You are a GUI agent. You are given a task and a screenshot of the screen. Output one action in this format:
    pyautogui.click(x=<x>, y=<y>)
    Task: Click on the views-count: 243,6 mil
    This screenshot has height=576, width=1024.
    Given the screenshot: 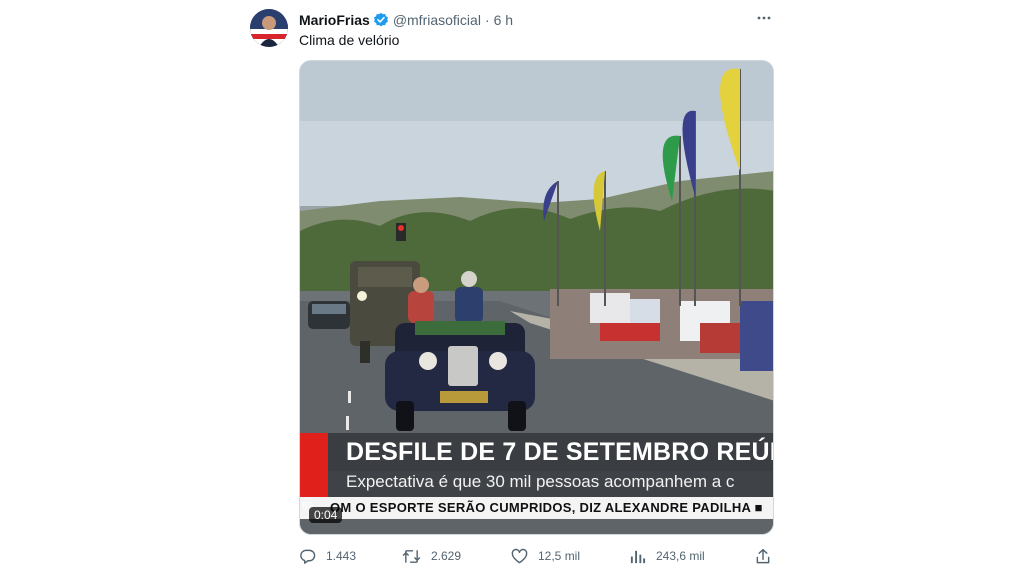 What is the action you would take?
    pyautogui.click(x=680, y=556)
    